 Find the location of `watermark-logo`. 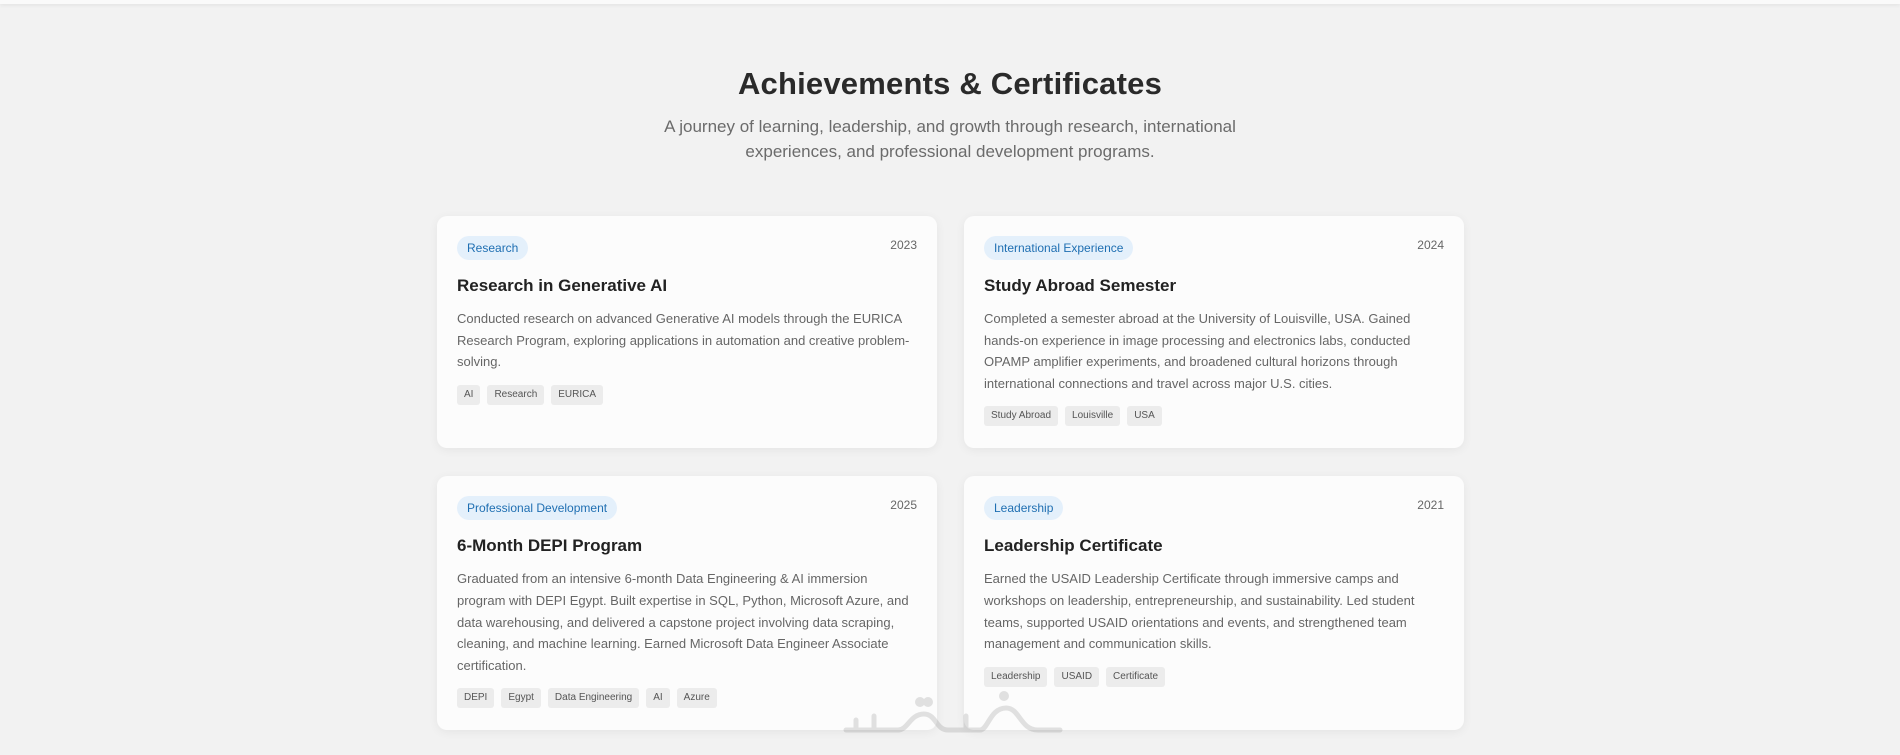

watermark-logo is located at coordinates (953, 712).